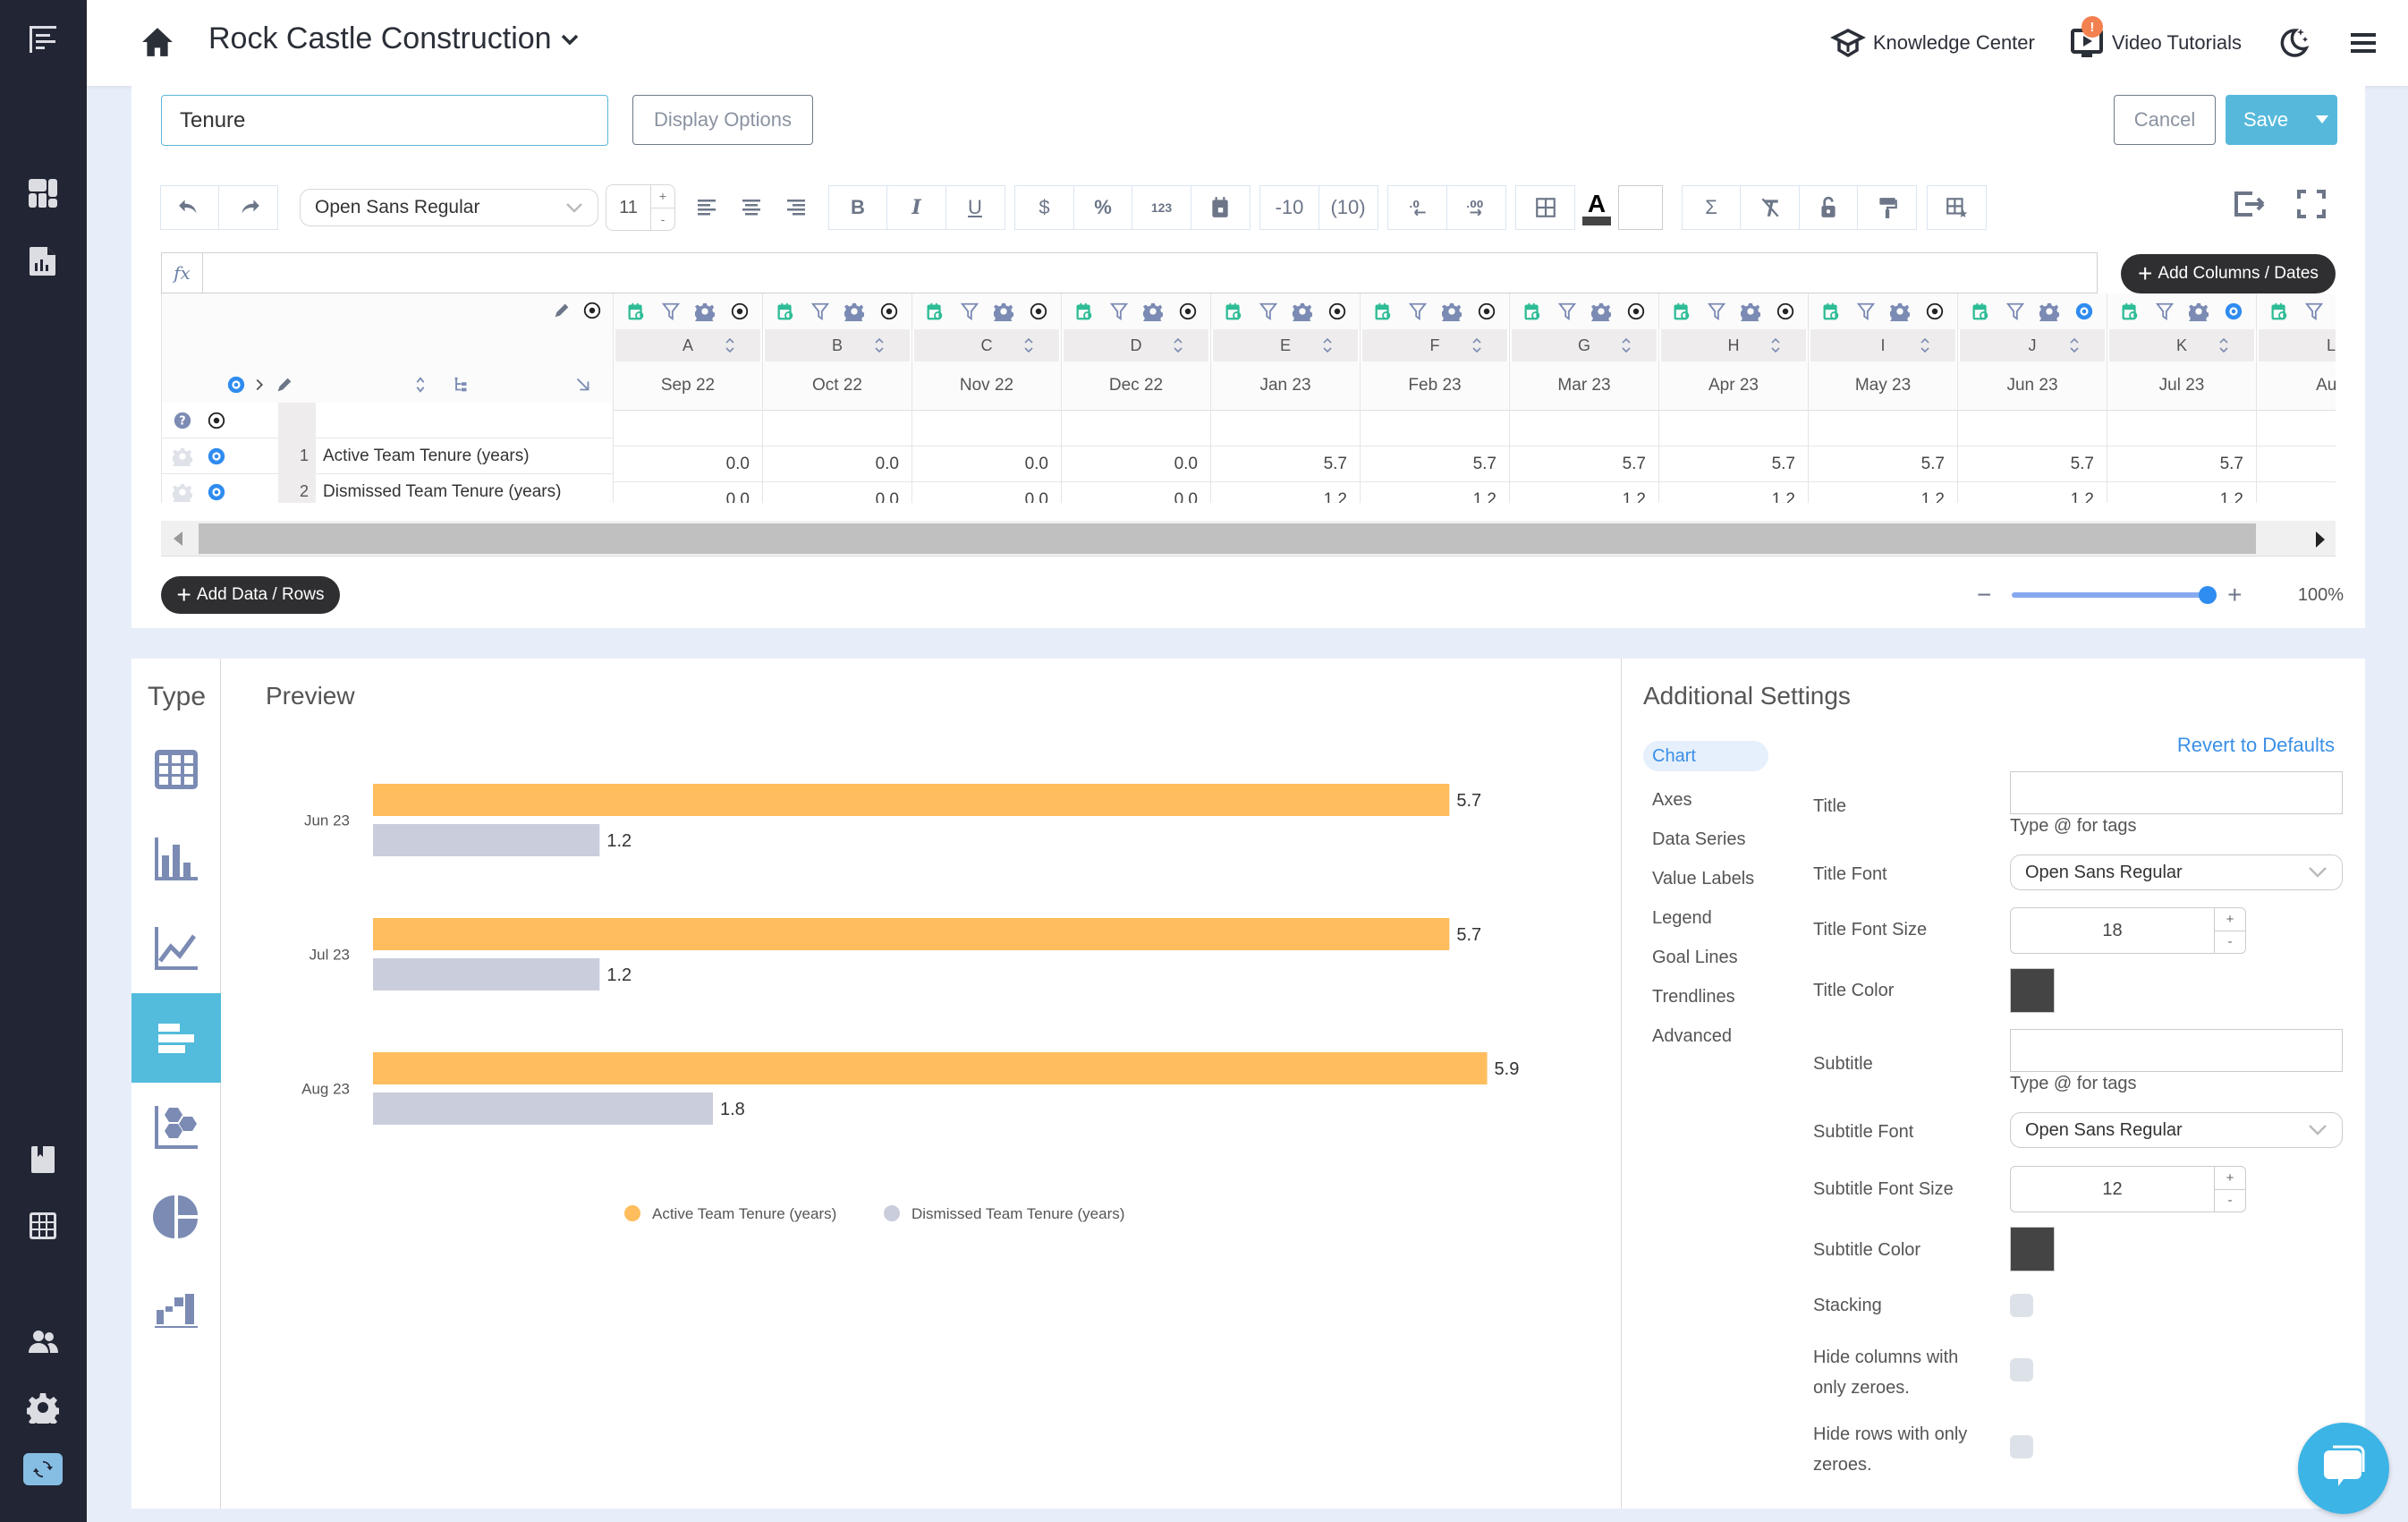 The height and width of the screenshot is (1522, 2408). What do you see at coordinates (176, 1038) in the screenshot?
I see `chart-type-bar` at bounding box center [176, 1038].